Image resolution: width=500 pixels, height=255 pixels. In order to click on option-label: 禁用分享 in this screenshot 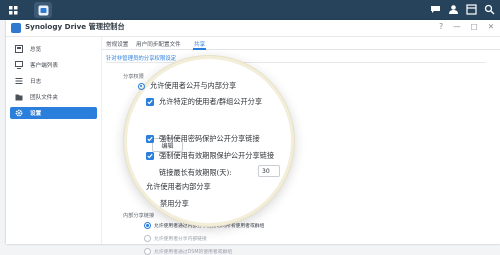, I will do `click(174, 203)`.